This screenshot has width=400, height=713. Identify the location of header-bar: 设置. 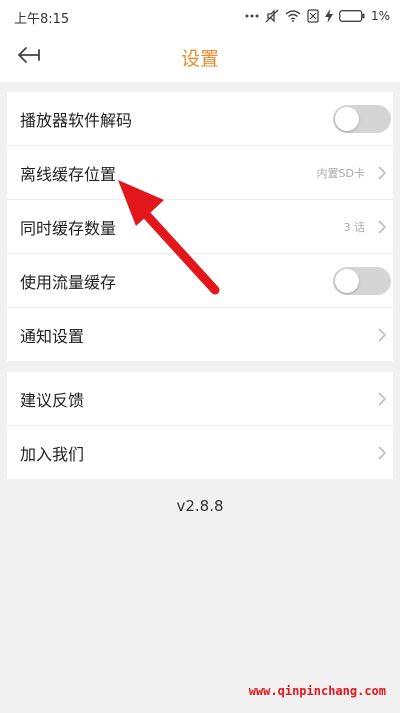
(200, 57).